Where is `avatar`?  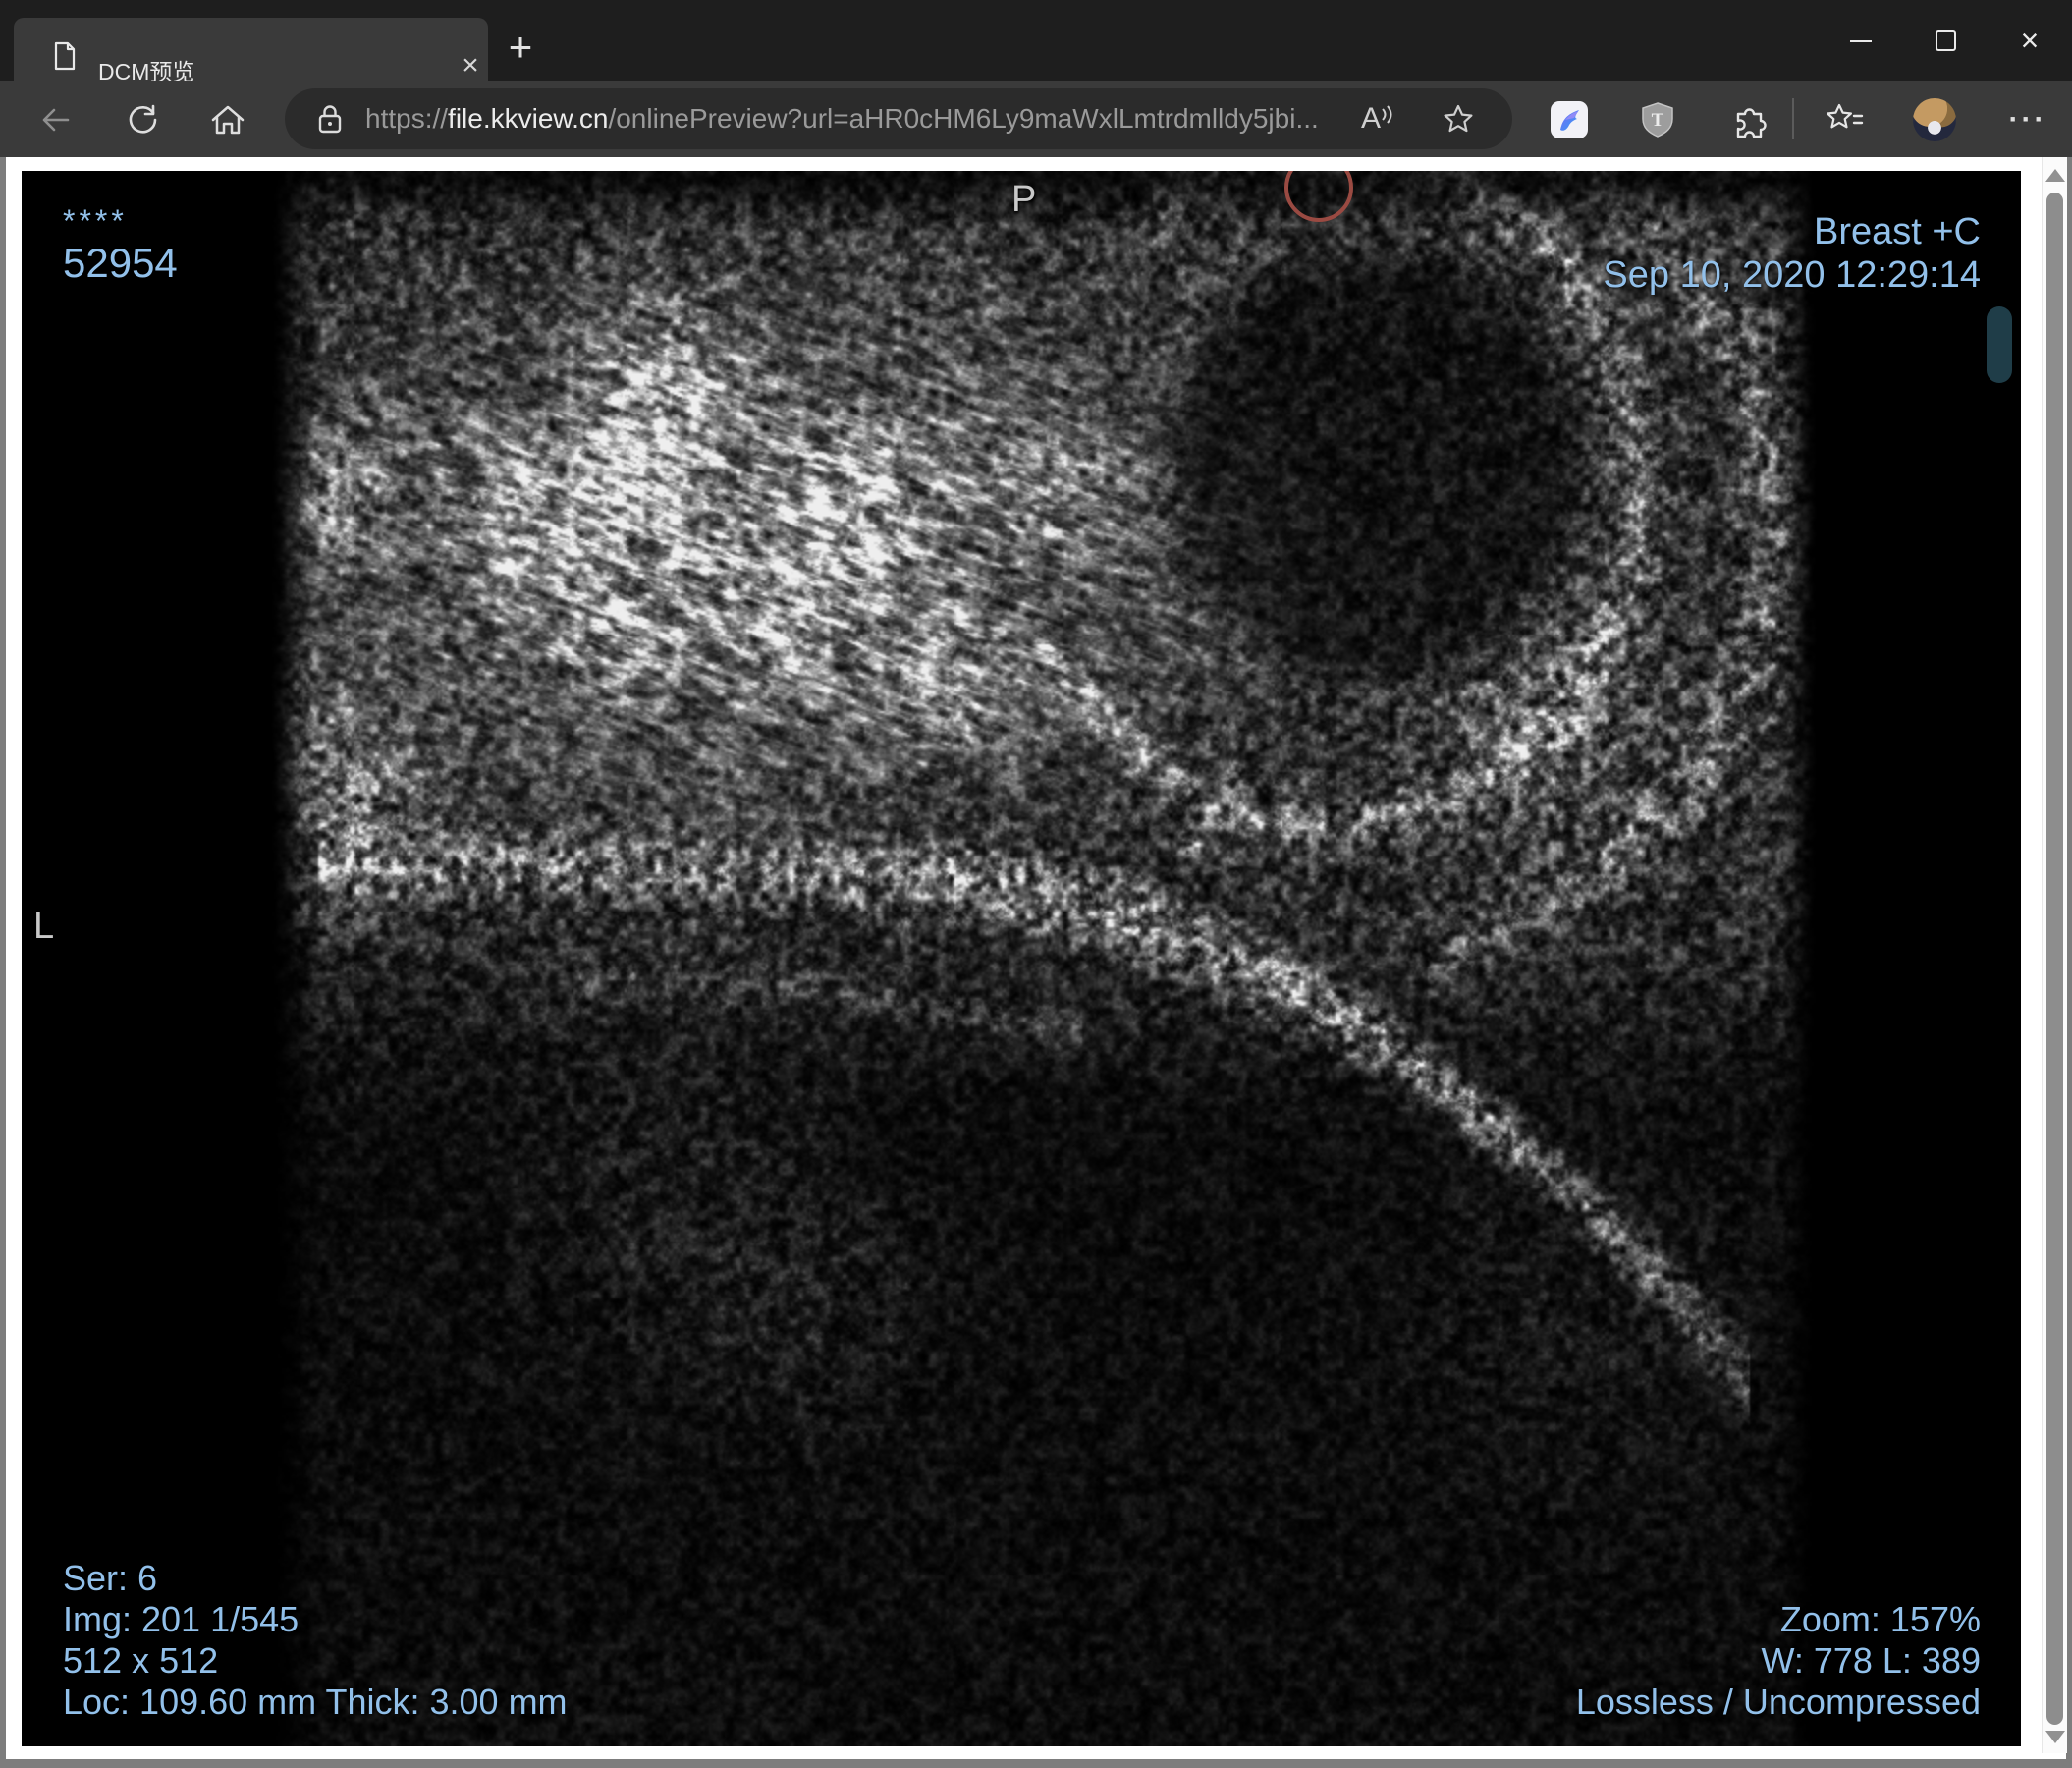 avatar is located at coordinates (1935, 119).